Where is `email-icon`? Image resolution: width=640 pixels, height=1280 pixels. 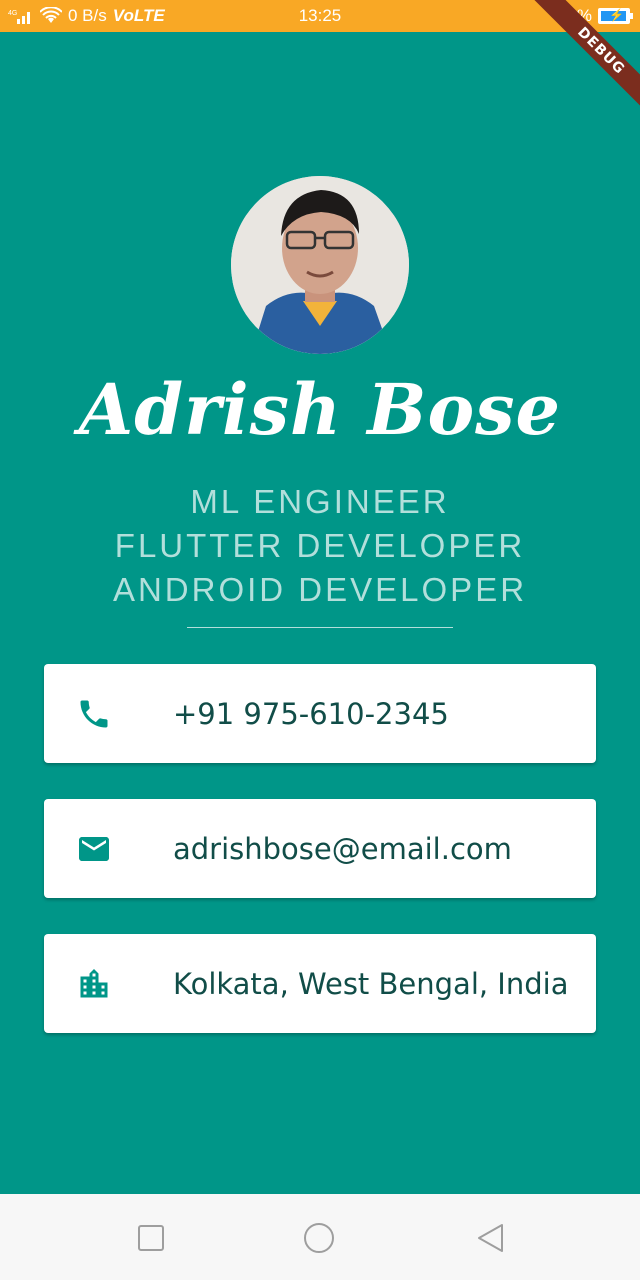 email-icon is located at coordinates (94, 848).